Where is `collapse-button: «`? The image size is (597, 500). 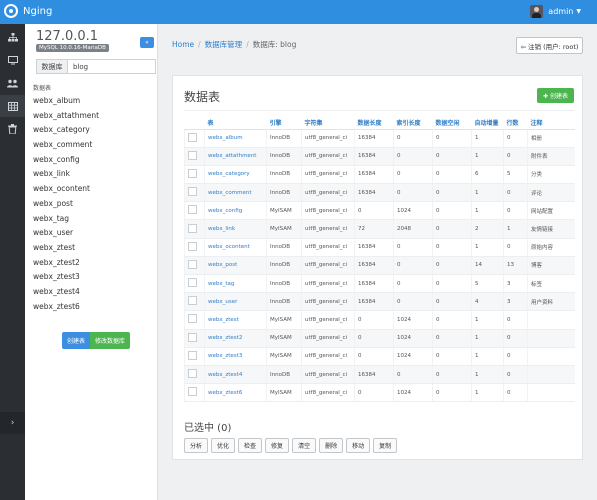 collapse-button: « is located at coordinates (147, 42).